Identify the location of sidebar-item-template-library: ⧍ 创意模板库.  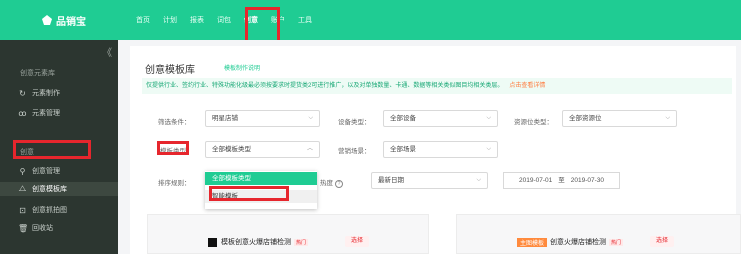
(59, 189).